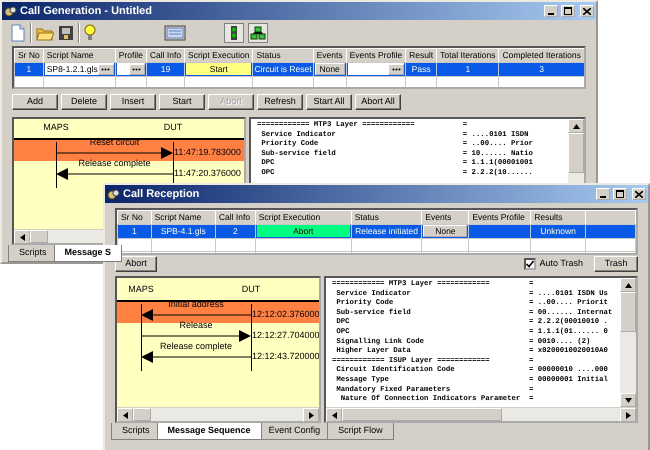  I want to click on message-row: Release 12:12:27.704000, so click(218, 333).